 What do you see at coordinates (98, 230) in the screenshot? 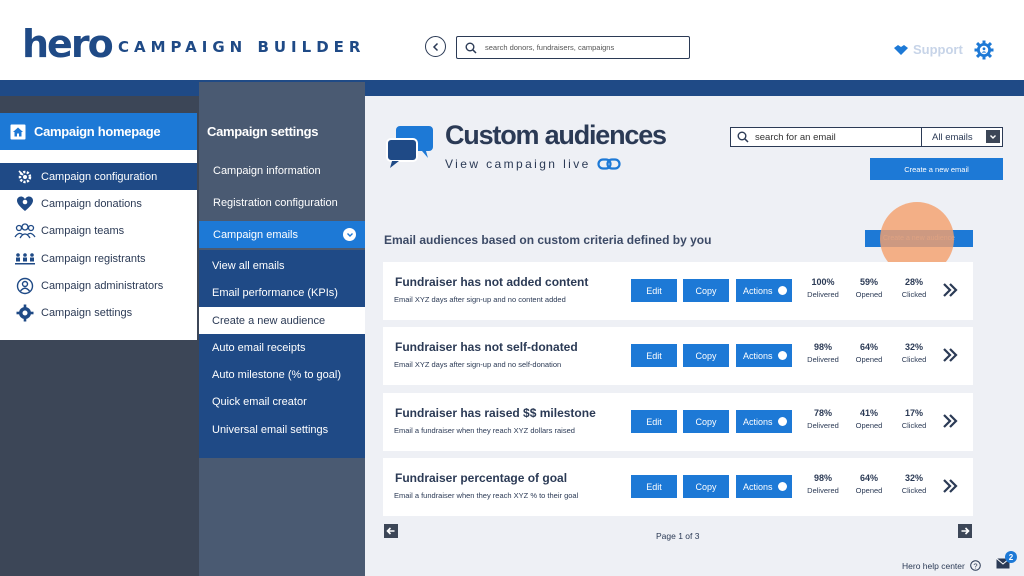
I see `sidebar-item-campaign-teams: Campaign teams` at bounding box center [98, 230].